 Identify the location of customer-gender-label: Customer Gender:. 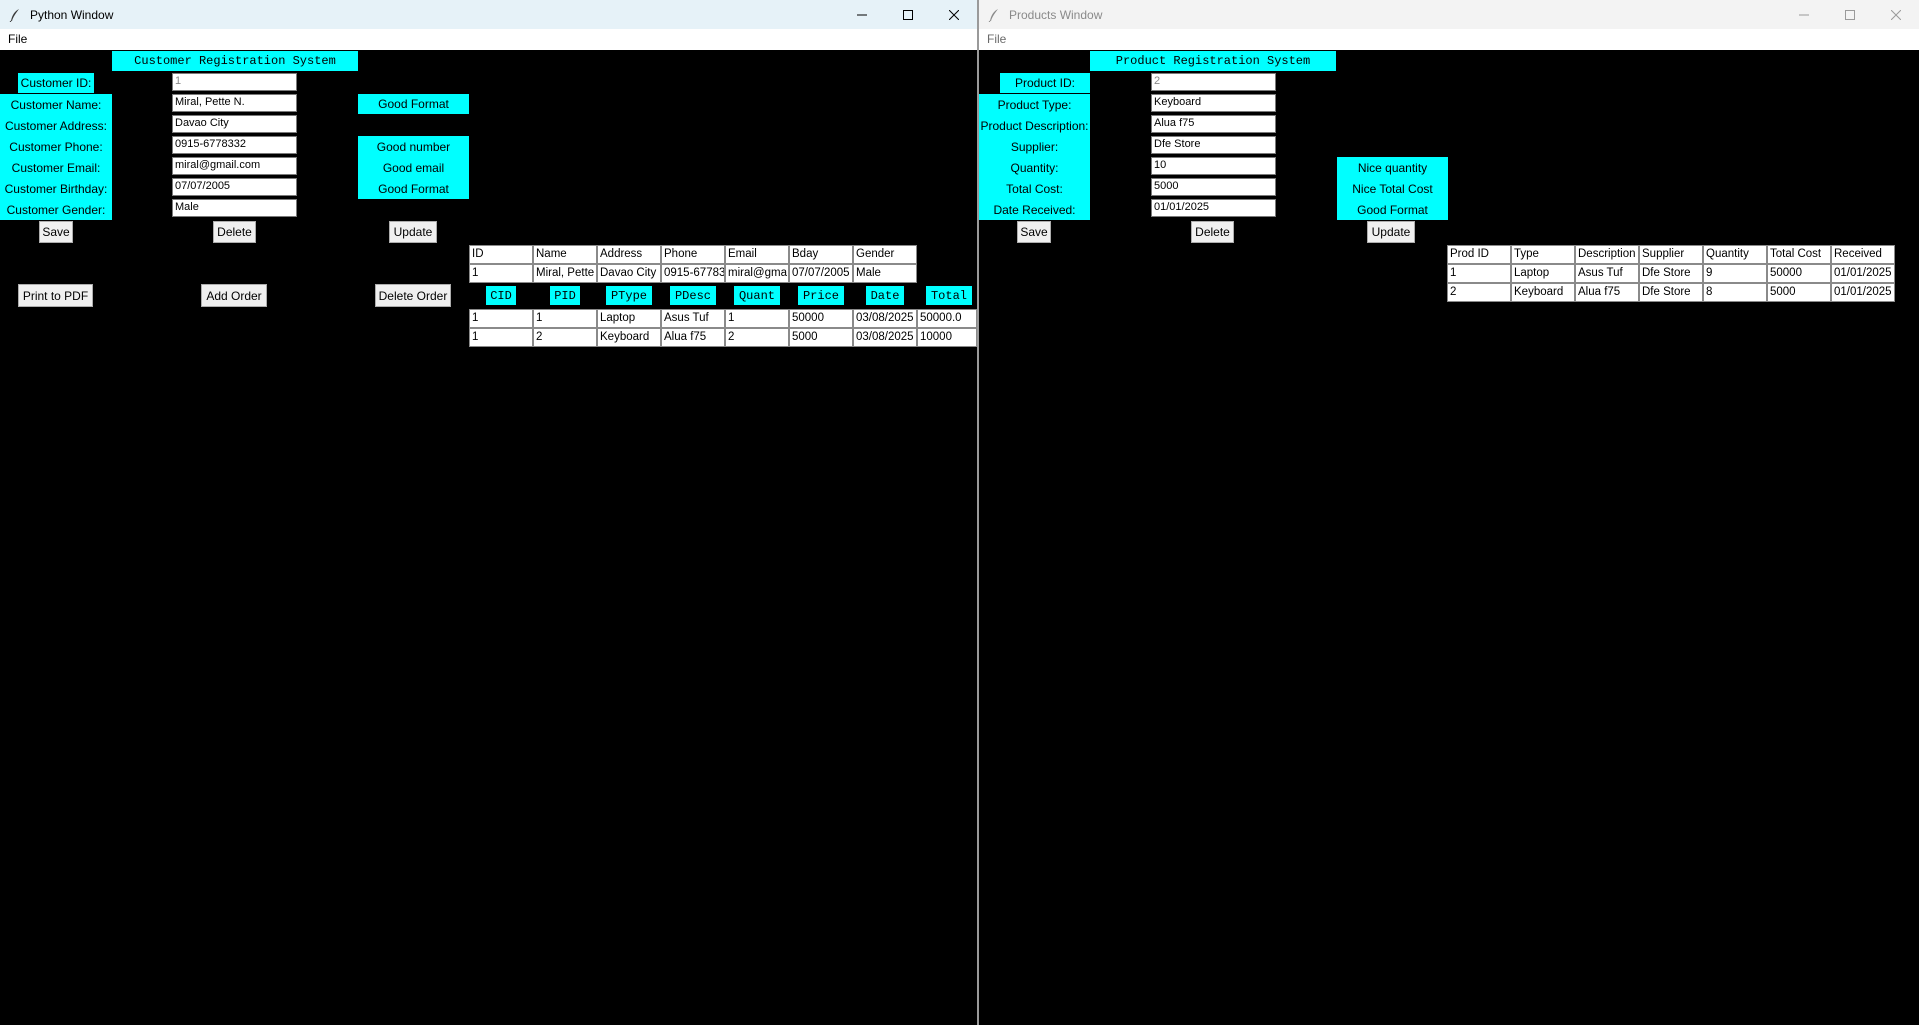
(56, 209).